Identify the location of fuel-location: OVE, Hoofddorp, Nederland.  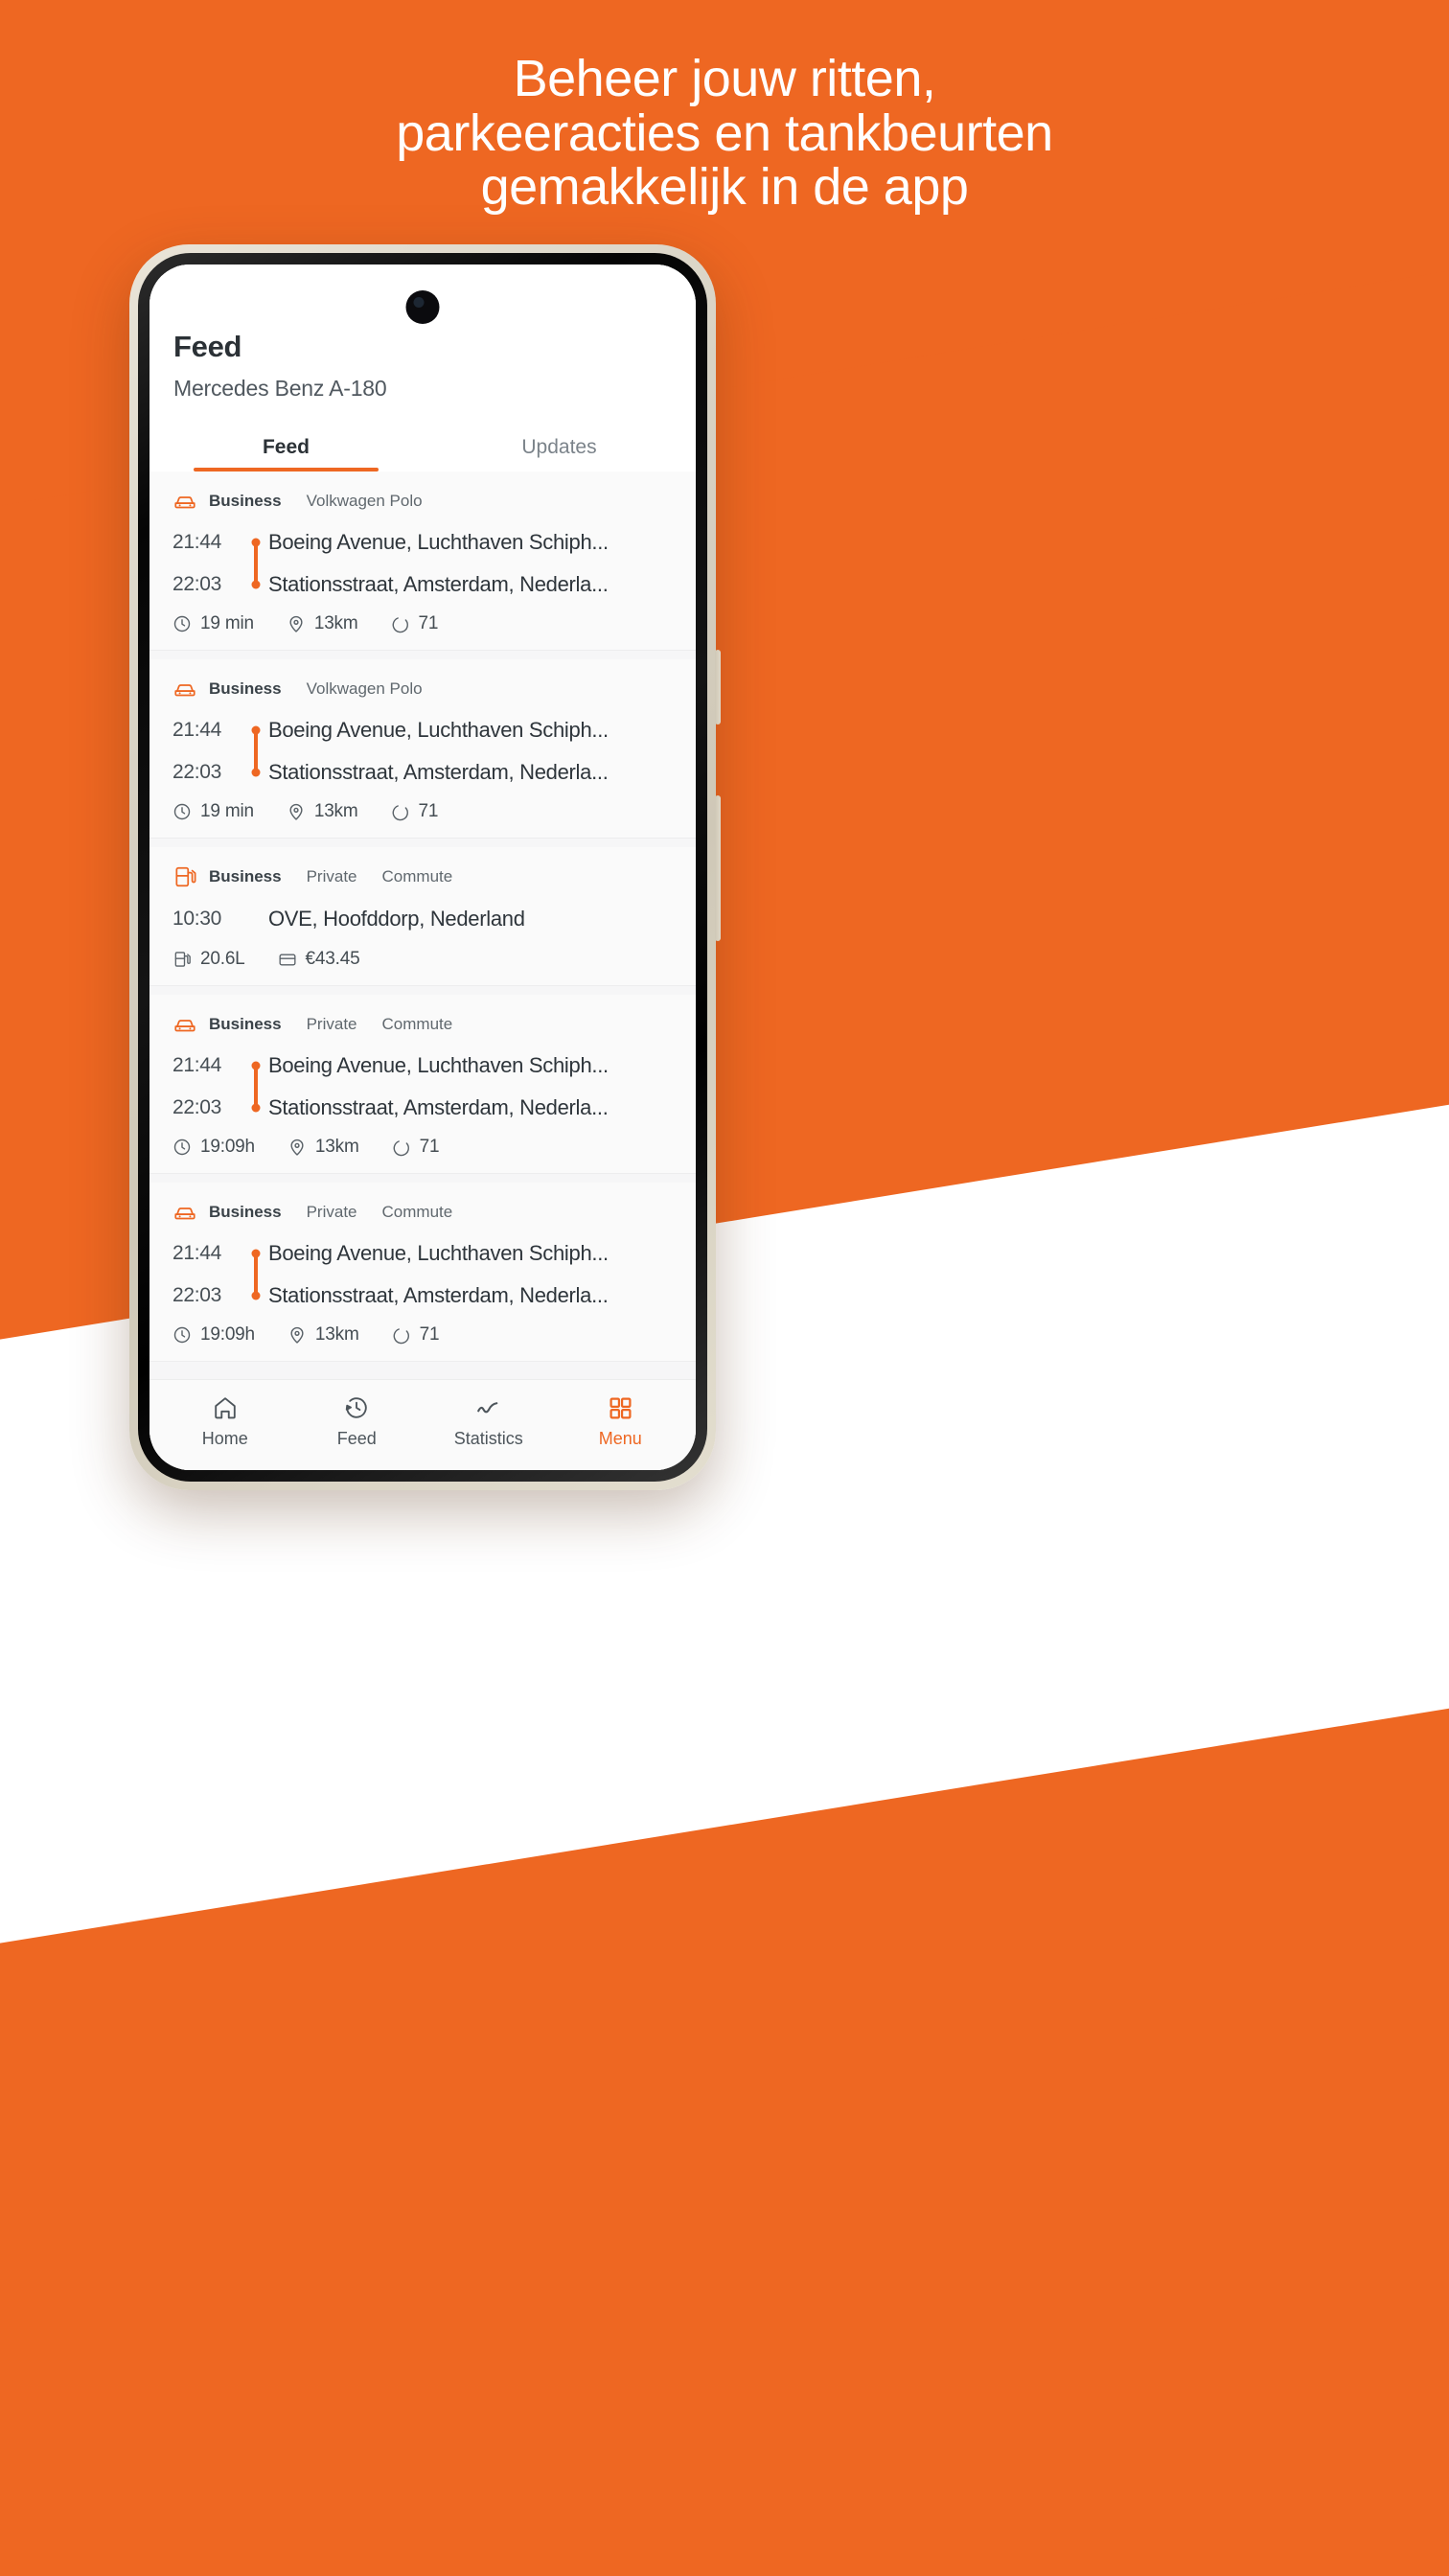
(397, 919).